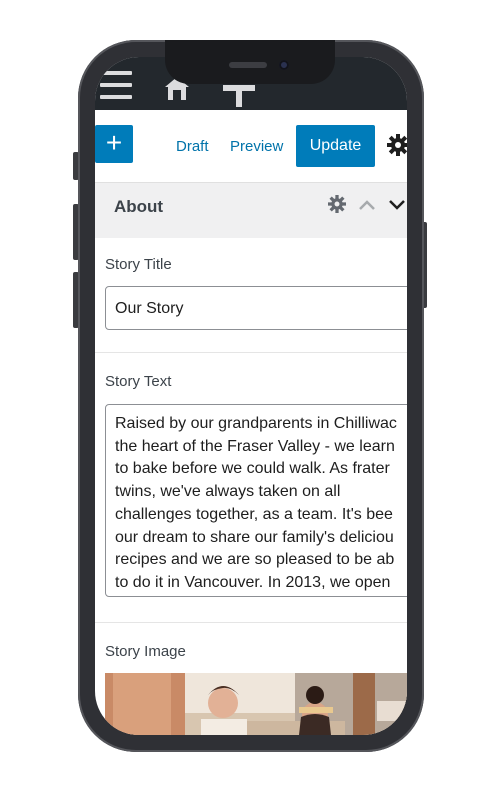 The width and height of the screenshot is (500, 800). I want to click on story-title-label: Story Title, so click(138, 264).